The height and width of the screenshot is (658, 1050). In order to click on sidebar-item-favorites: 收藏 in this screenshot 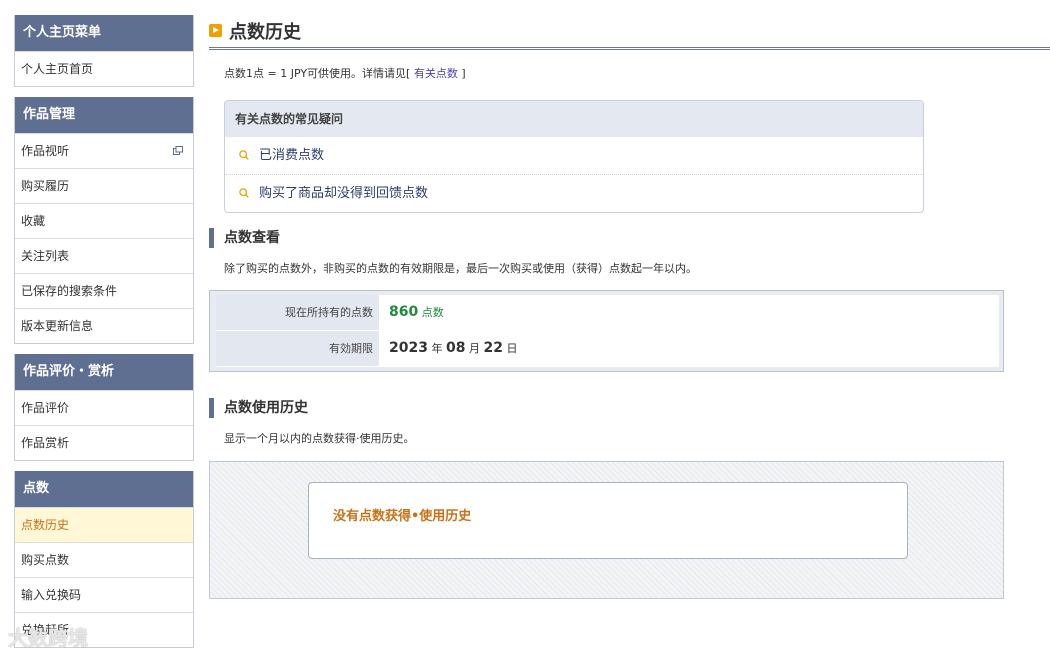, I will do `click(104, 220)`.